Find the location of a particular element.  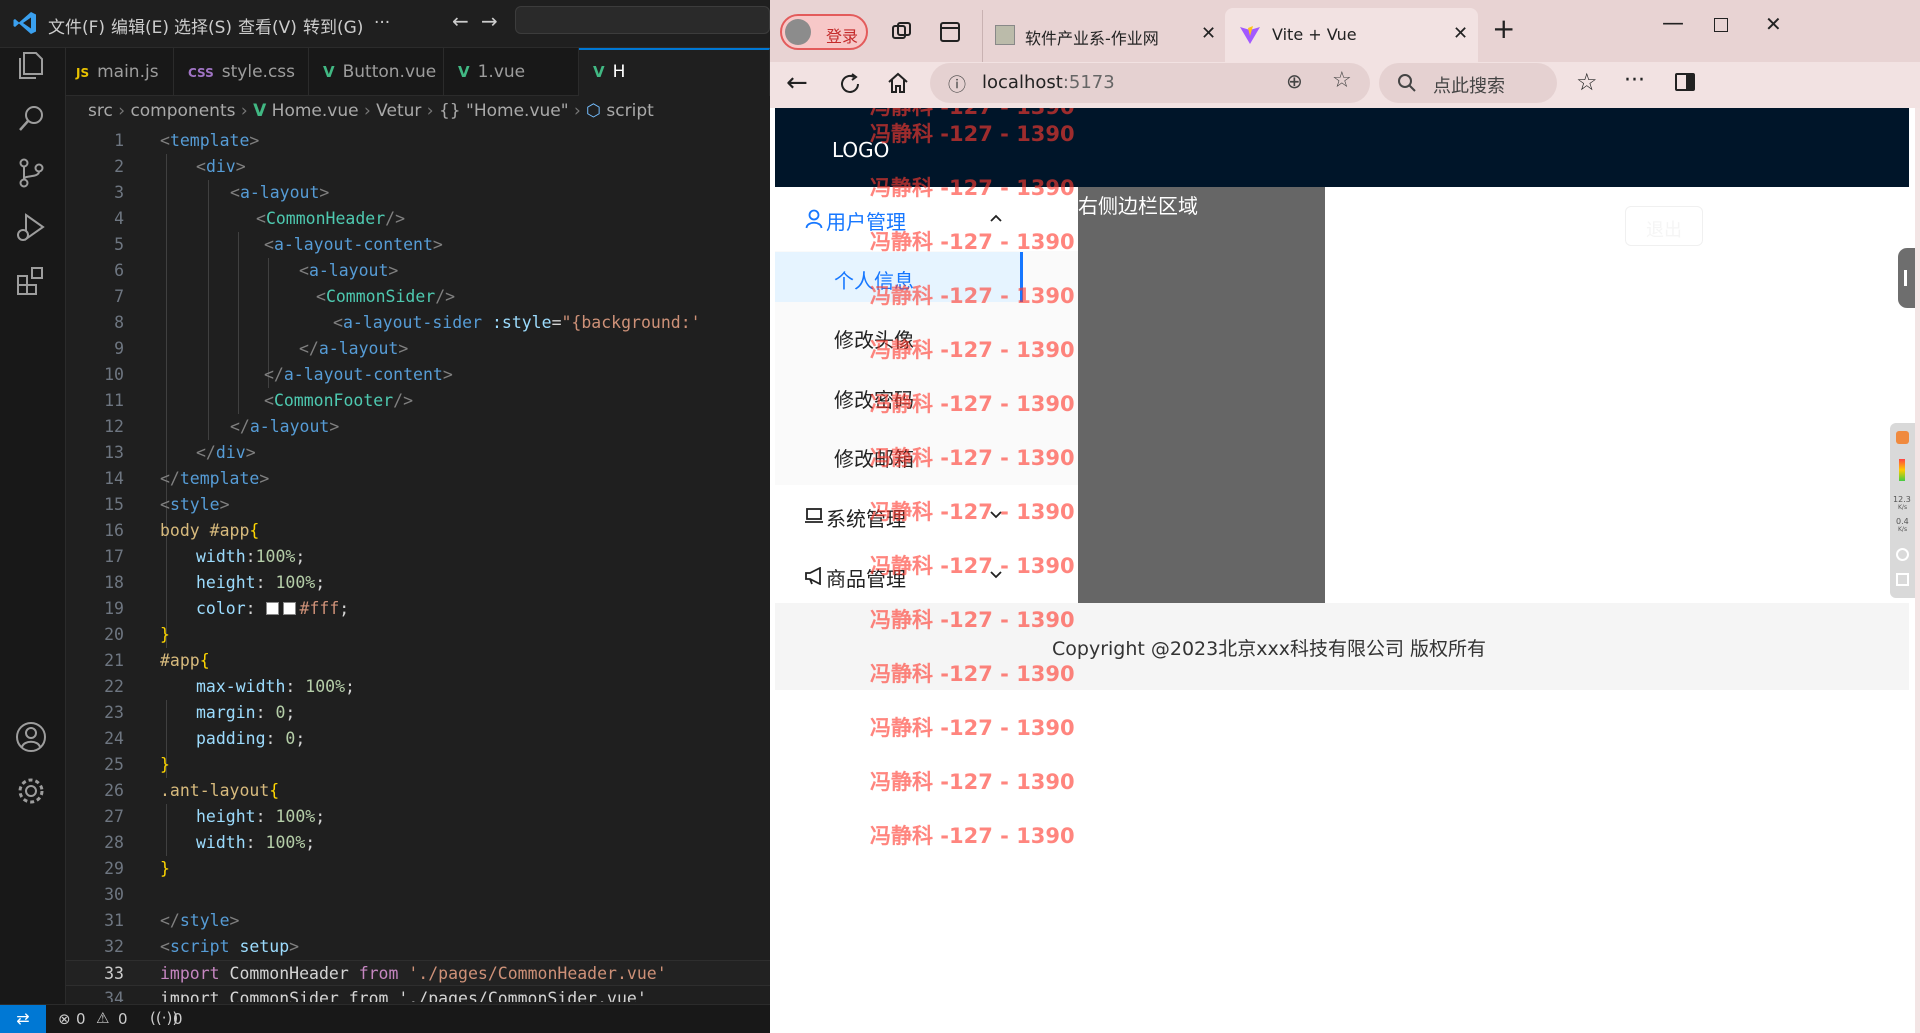

code-token: .ant-layout is located at coordinates (215, 790).